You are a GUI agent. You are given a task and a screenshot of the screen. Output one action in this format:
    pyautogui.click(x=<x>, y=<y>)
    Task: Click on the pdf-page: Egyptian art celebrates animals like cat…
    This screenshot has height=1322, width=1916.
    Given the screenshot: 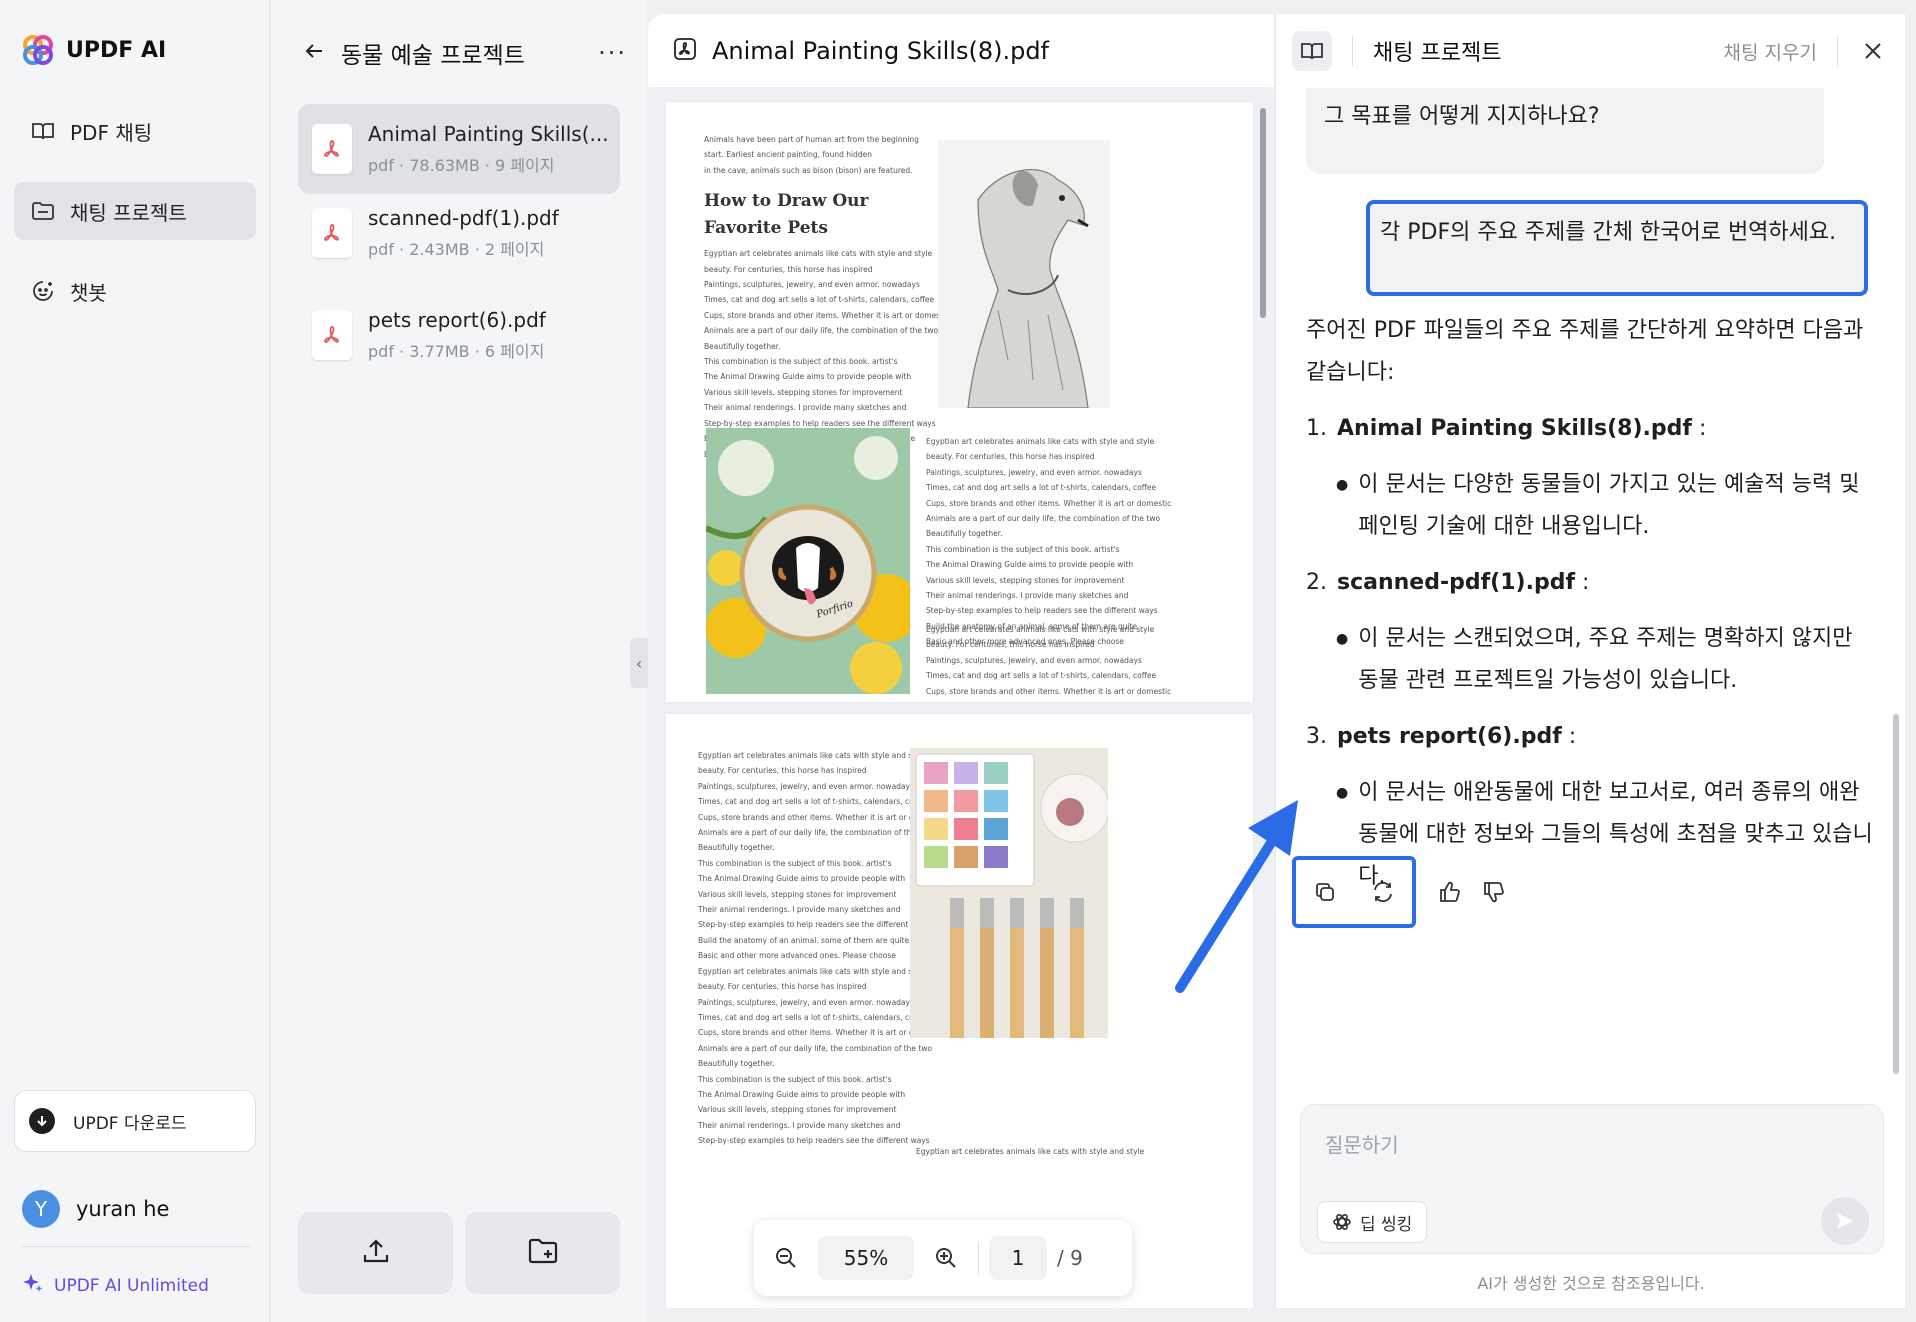 What is the action you would take?
    pyautogui.click(x=959, y=1011)
    